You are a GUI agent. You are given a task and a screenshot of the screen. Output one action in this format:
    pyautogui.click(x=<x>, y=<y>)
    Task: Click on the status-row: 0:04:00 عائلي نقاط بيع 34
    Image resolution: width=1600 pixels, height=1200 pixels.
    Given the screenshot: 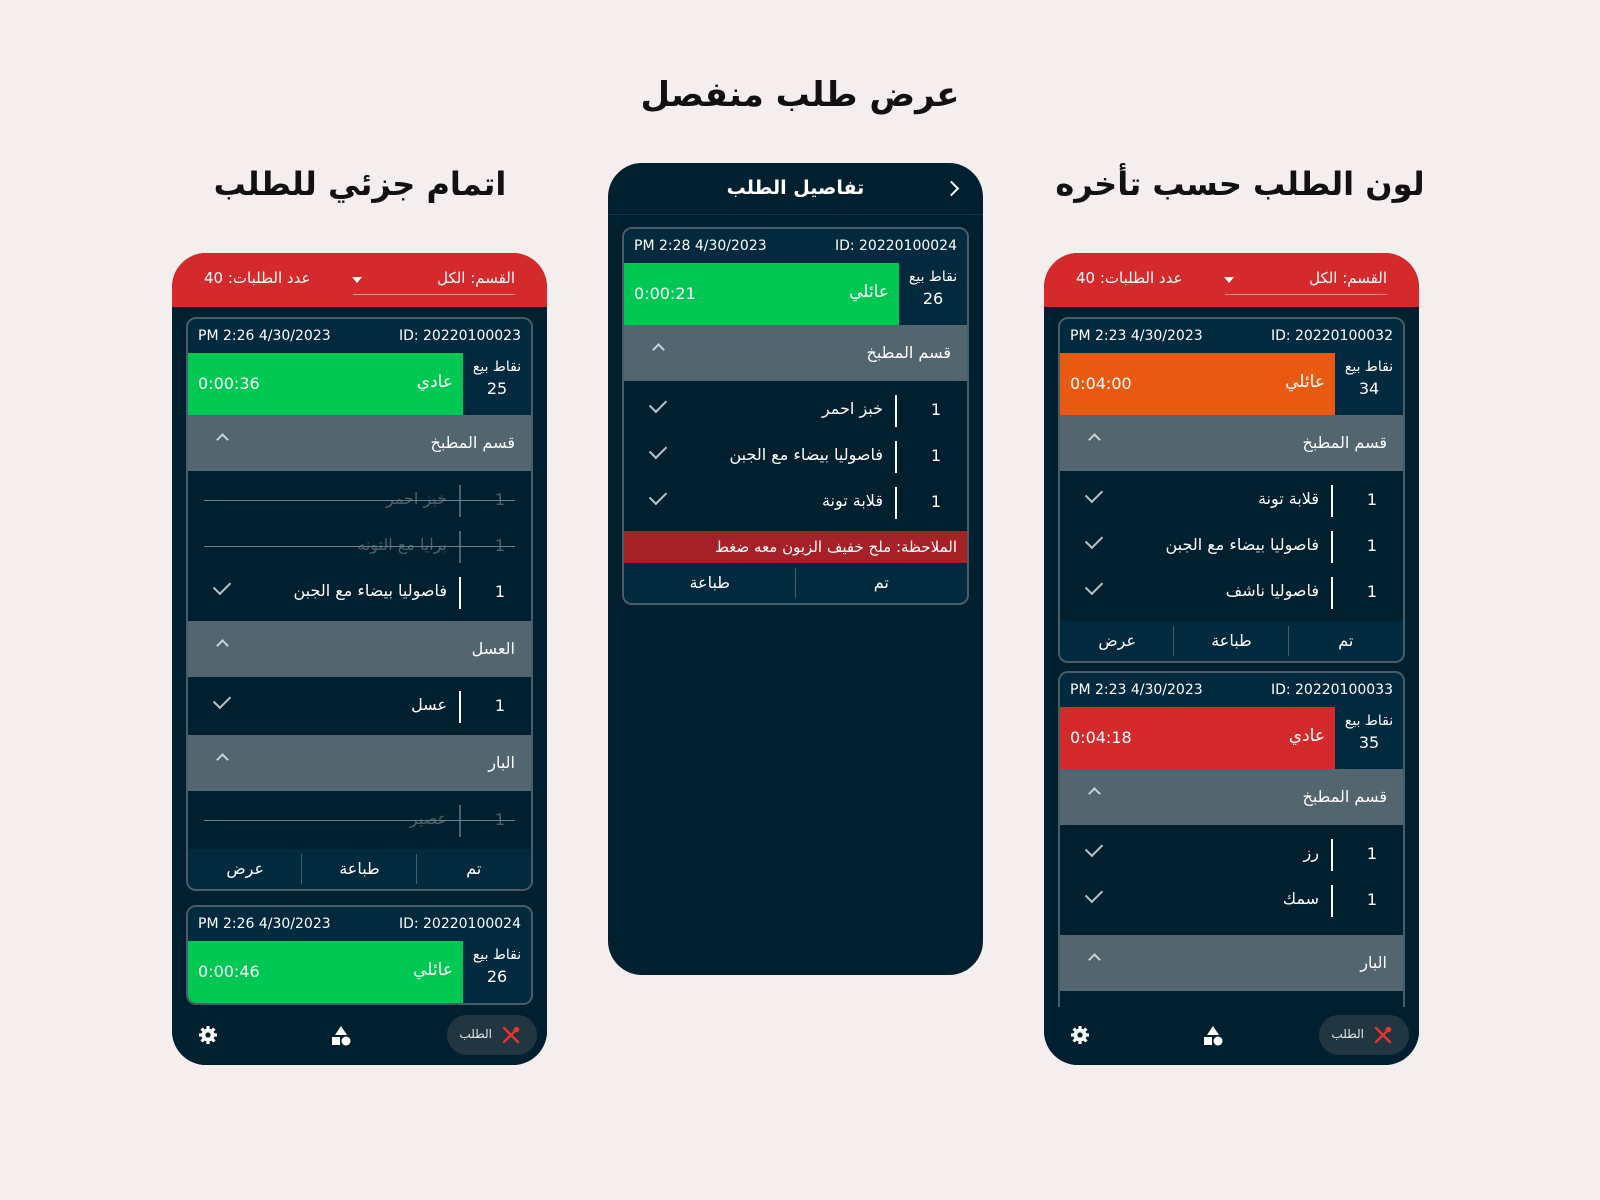 What is the action you would take?
    pyautogui.click(x=1231, y=384)
    